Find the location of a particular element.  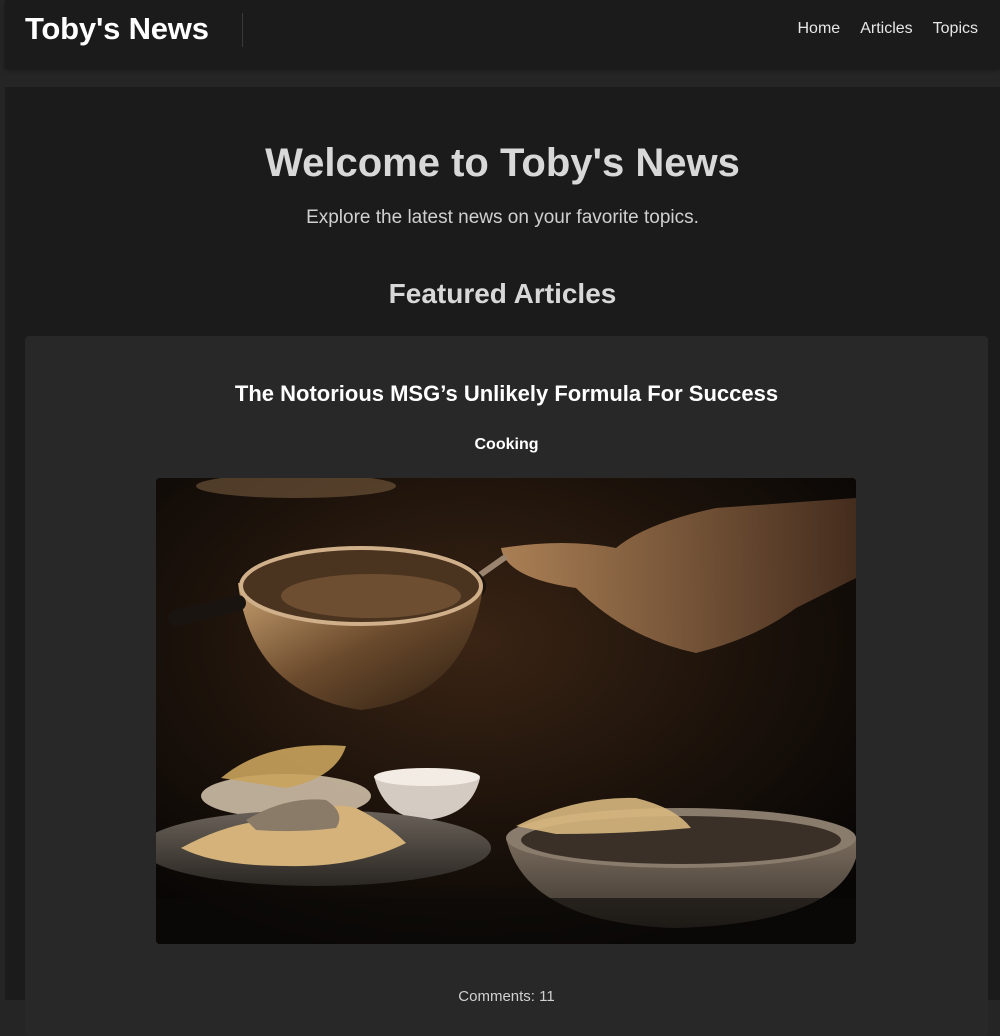

article-comments-count: Comments: 11 is located at coordinates (506, 996).